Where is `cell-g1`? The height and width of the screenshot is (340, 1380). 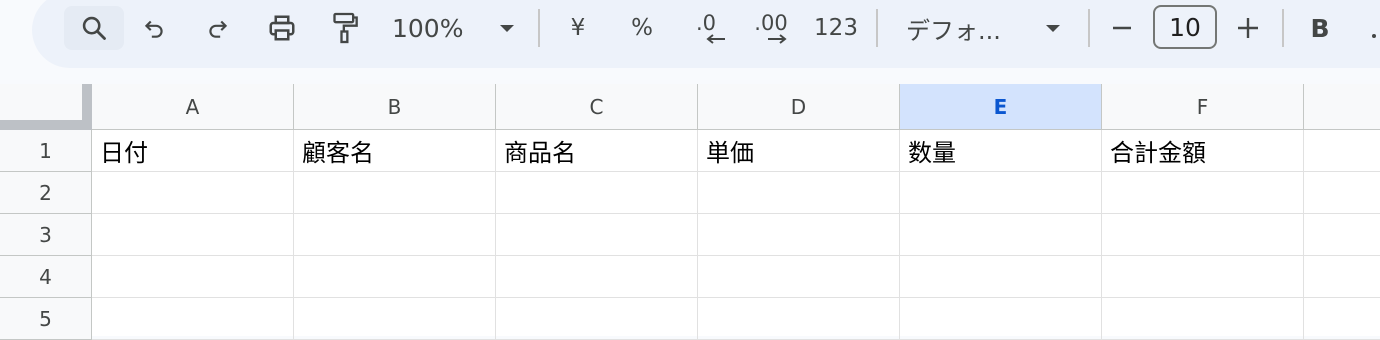
cell-g1 is located at coordinates (1342, 151).